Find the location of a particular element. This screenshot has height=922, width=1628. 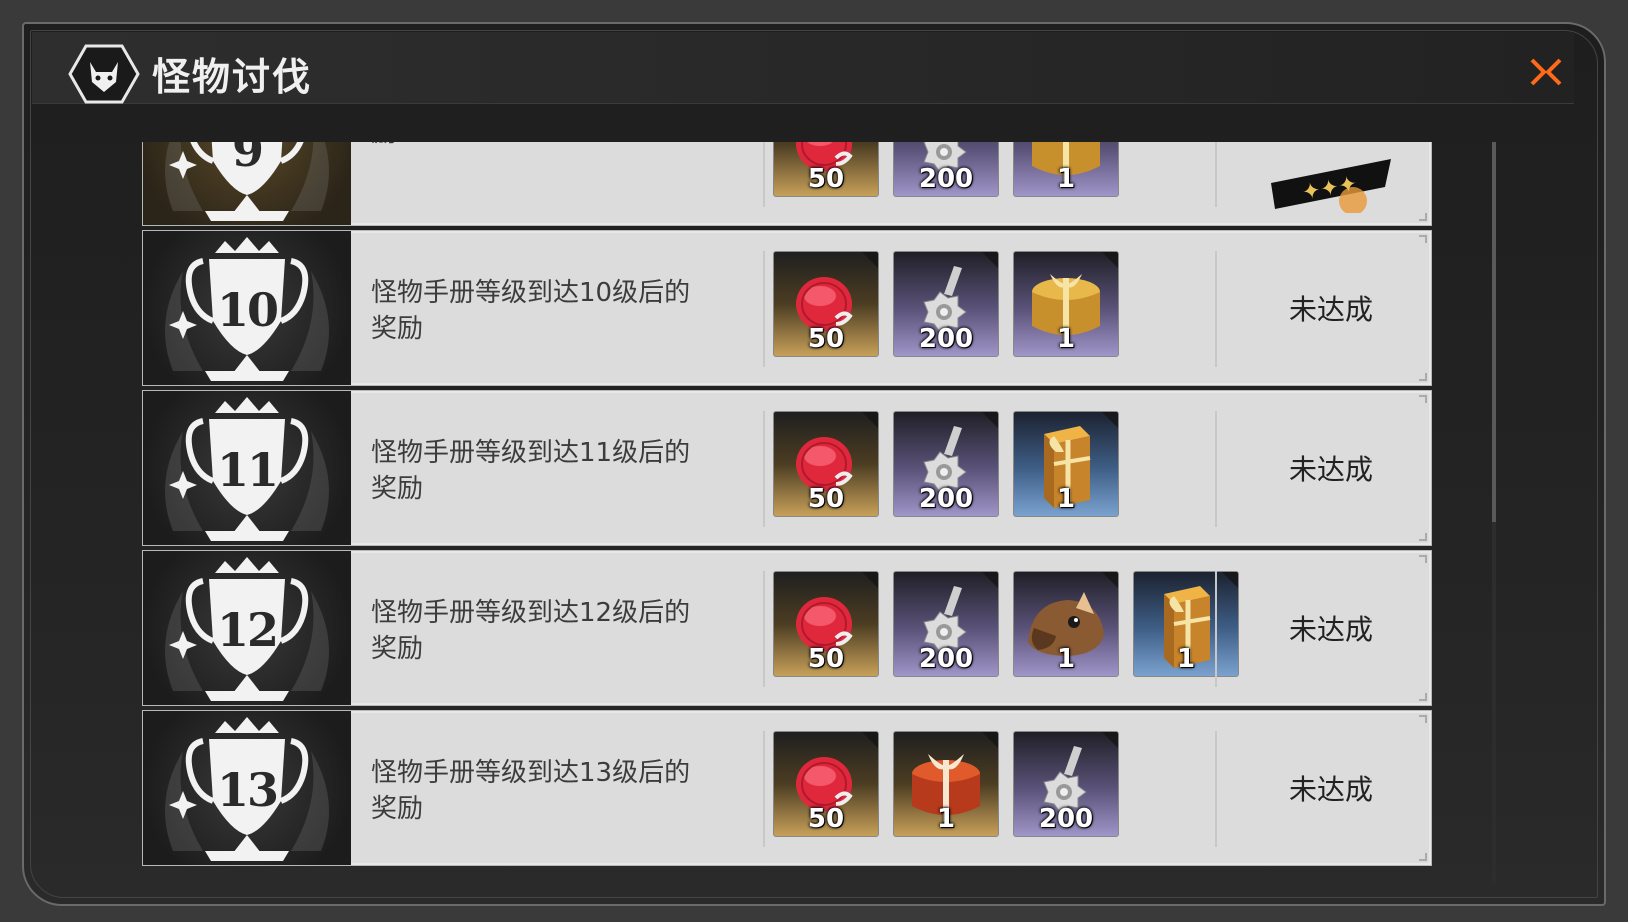

scroll-thumb is located at coordinates (1494, 332).